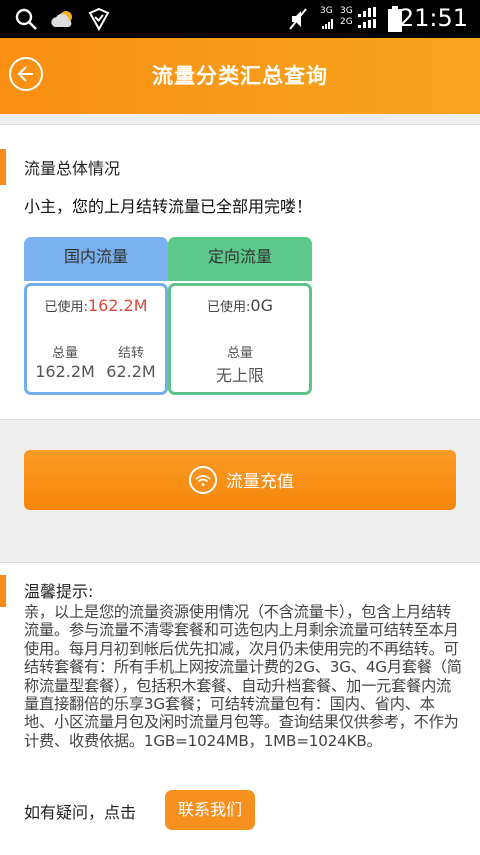  Describe the element at coordinates (131, 371) in the screenshot. I see `domestic-carry-value: 62.2M` at that location.